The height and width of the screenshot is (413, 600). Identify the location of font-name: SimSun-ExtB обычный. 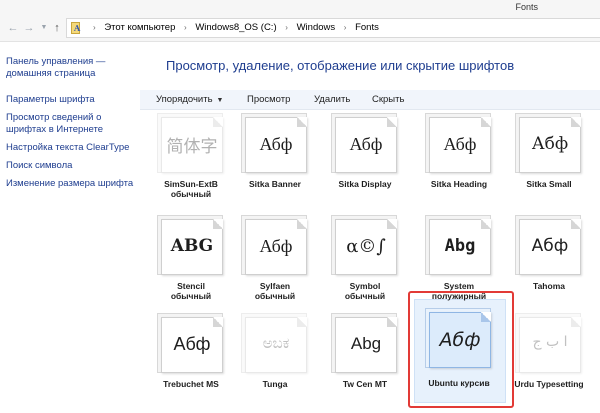
(191, 189).